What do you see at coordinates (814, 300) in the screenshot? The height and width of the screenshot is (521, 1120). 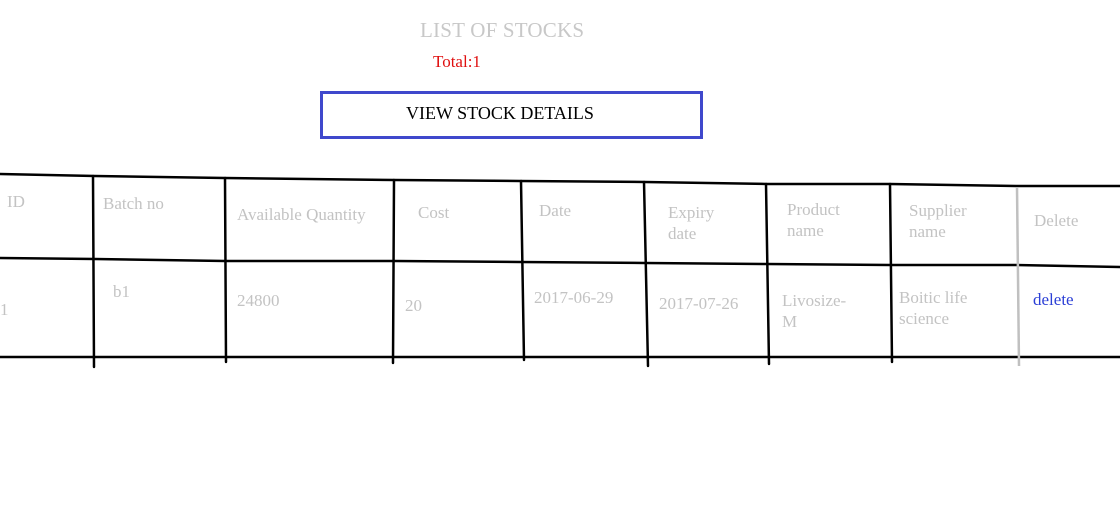 I see `row-product-line1: Livosize-` at bounding box center [814, 300].